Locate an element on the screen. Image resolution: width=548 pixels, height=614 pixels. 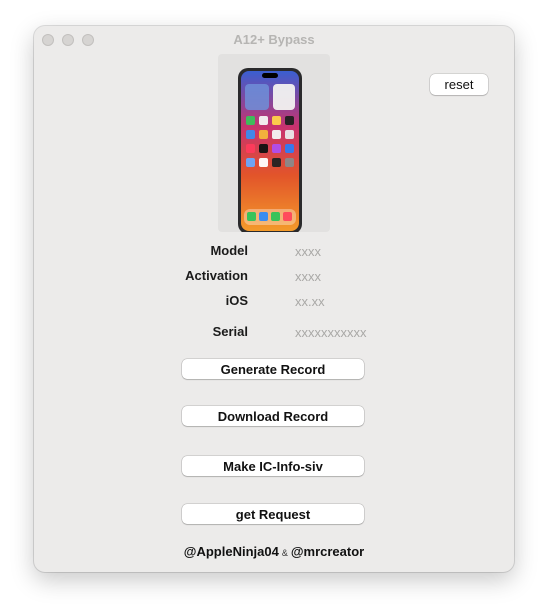
download-record-button: Download Record is located at coordinates (273, 416).